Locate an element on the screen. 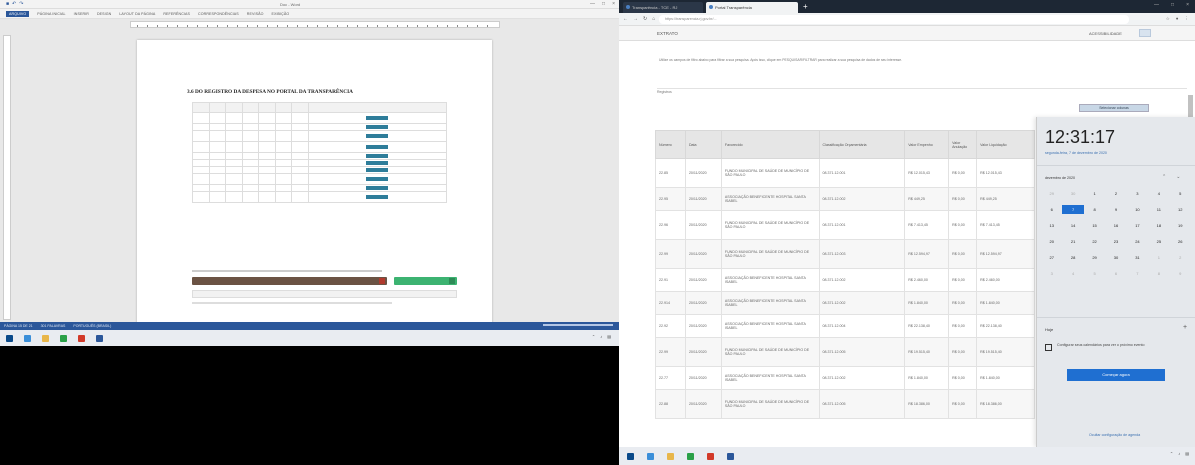 The width and height of the screenshot is (1195, 465). save-icon: ■ is located at coordinates (7, 4).